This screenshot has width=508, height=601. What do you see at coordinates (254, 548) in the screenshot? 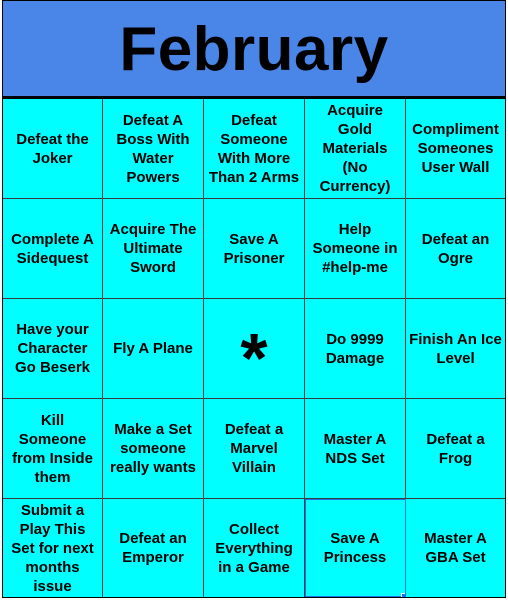
I see `bingo-cell: Collect Everything in a Game` at bounding box center [254, 548].